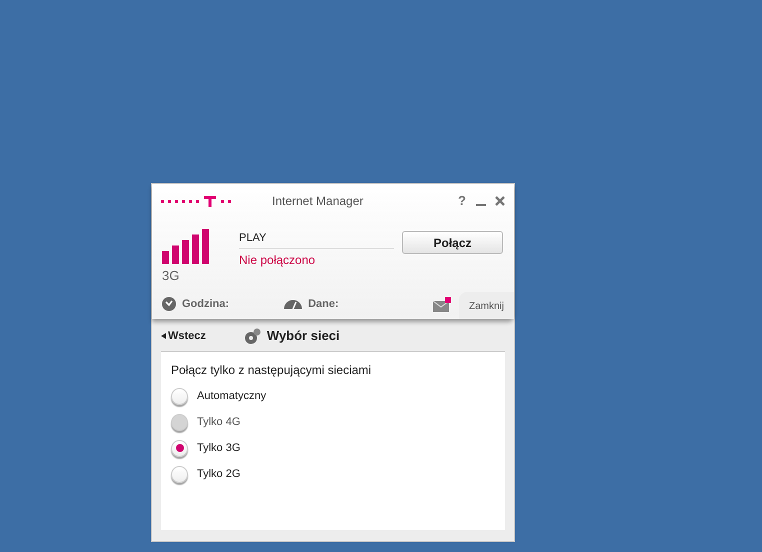  Describe the element at coordinates (441, 304) in the screenshot. I see `envelope-icon` at that location.